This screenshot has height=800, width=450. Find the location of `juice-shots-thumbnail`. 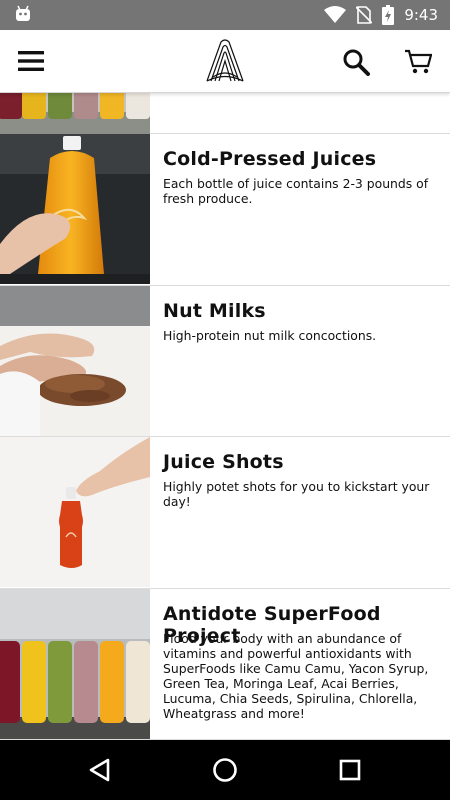

juice-shots-thumbnail is located at coordinates (75, 512).